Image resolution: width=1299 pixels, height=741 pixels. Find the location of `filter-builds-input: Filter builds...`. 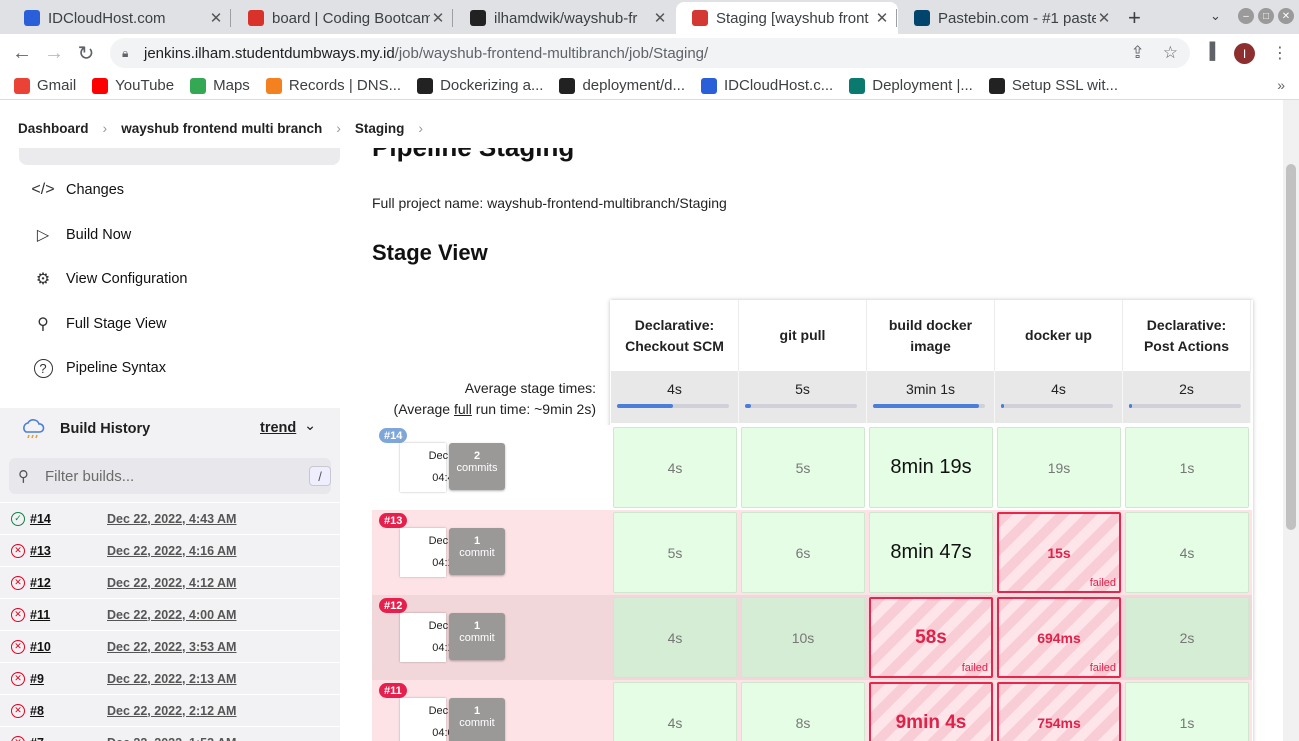

filter-builds-input: Filter builds... is located at coordinates (170, 476).